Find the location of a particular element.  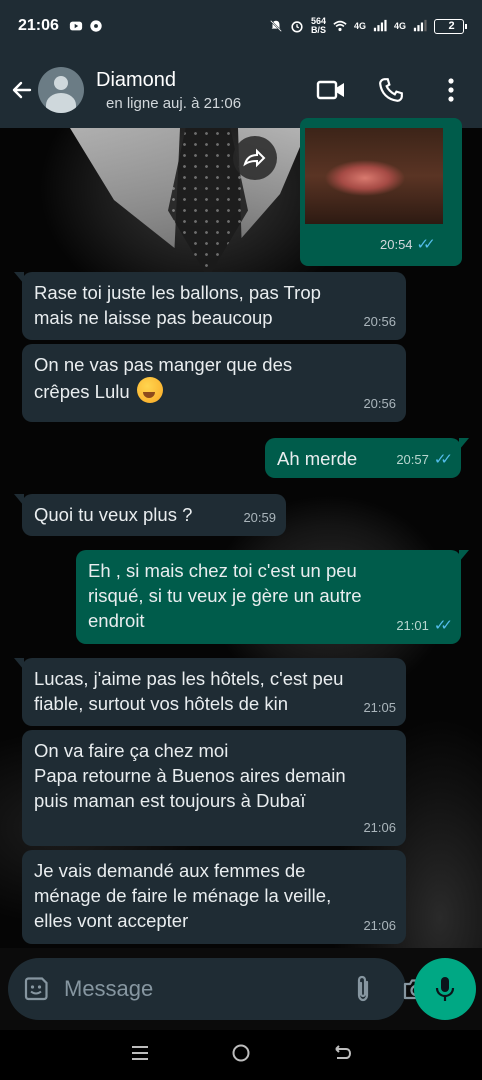

network-speed: 564 B/S is located at coordinates (318, 25).